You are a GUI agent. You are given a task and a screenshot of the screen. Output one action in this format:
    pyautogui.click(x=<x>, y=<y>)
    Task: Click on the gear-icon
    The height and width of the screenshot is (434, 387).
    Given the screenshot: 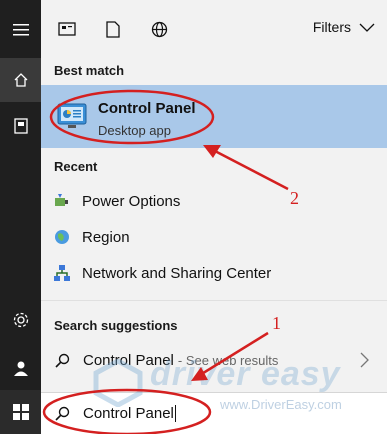 What is the action you would take?
    pyautogui.click(x=20, y=320)
    